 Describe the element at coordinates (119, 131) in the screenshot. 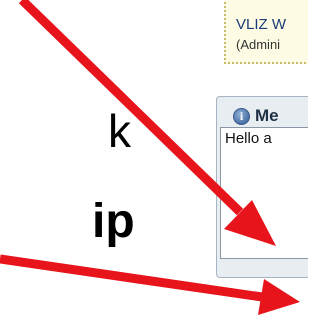

I see `overlay-text-line1: k` at that location.